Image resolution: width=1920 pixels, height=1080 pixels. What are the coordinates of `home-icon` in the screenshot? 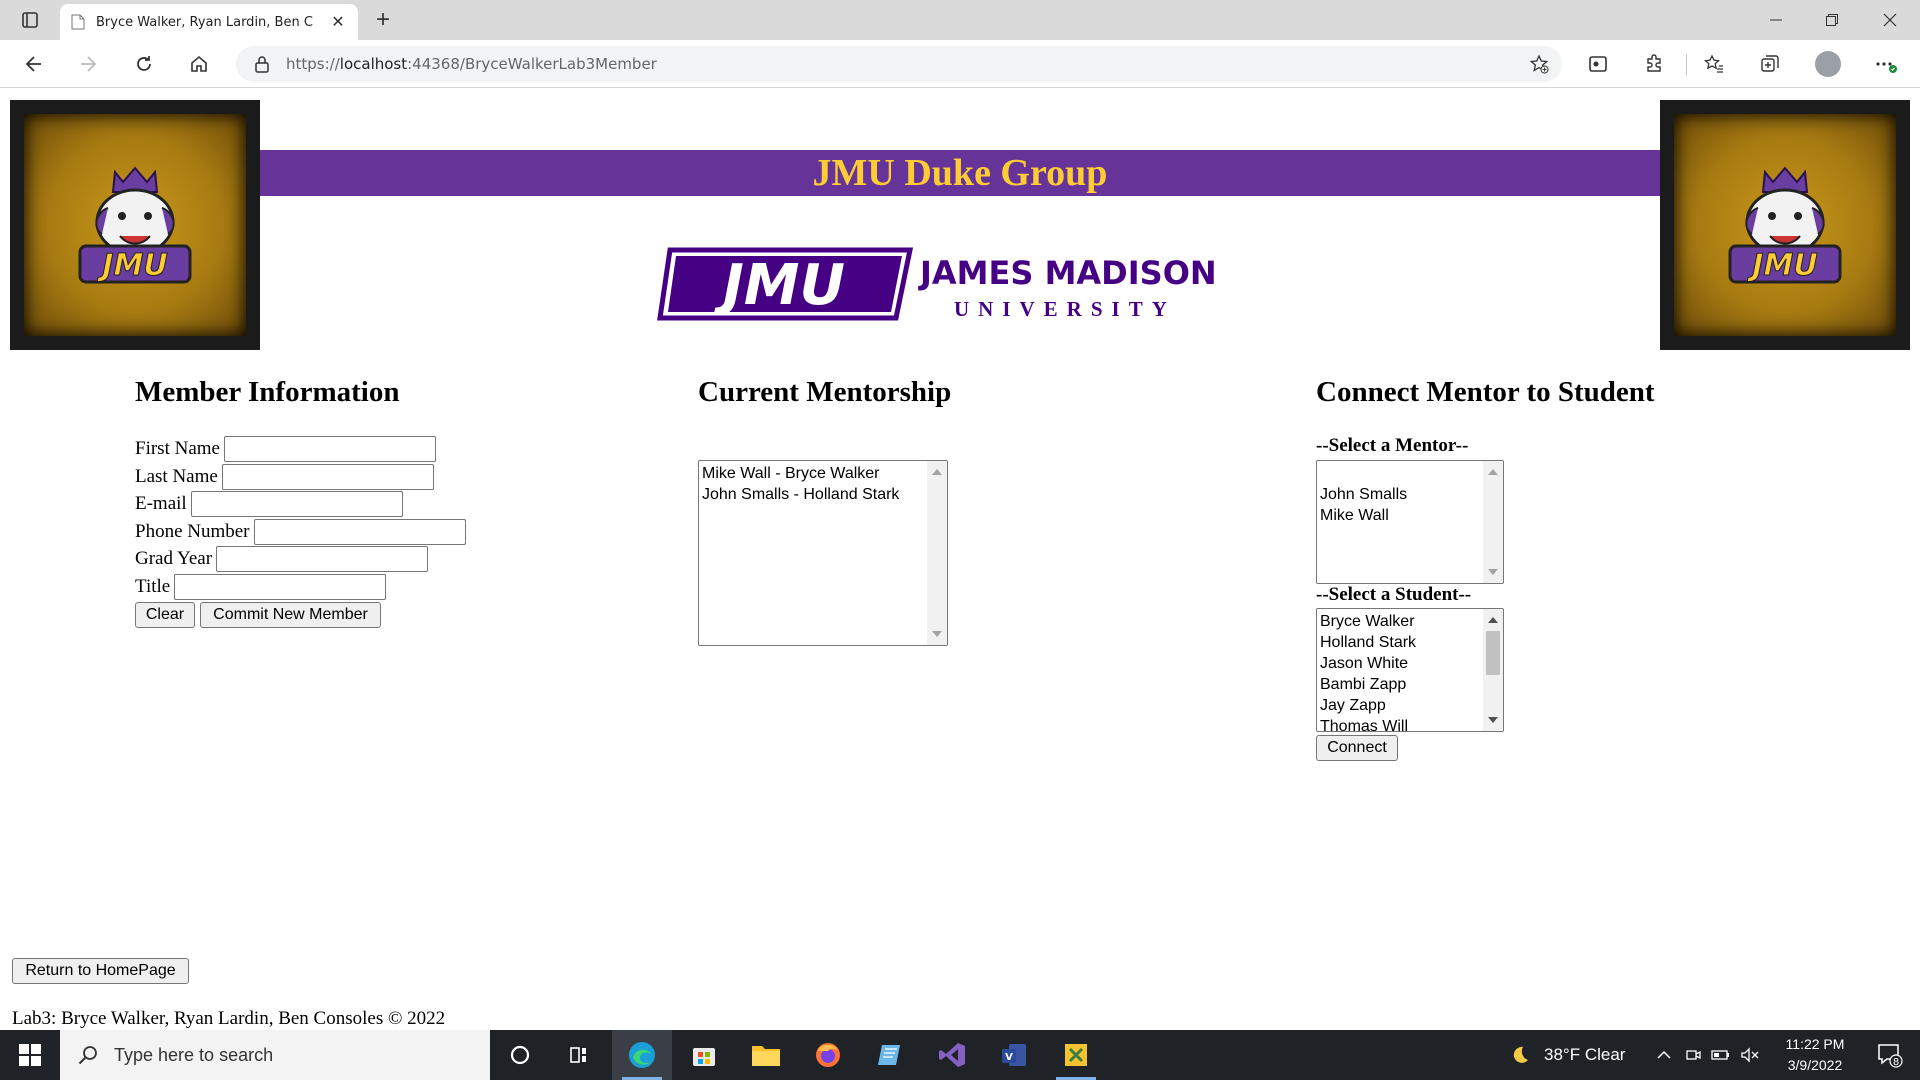 It's located at (199, 64).